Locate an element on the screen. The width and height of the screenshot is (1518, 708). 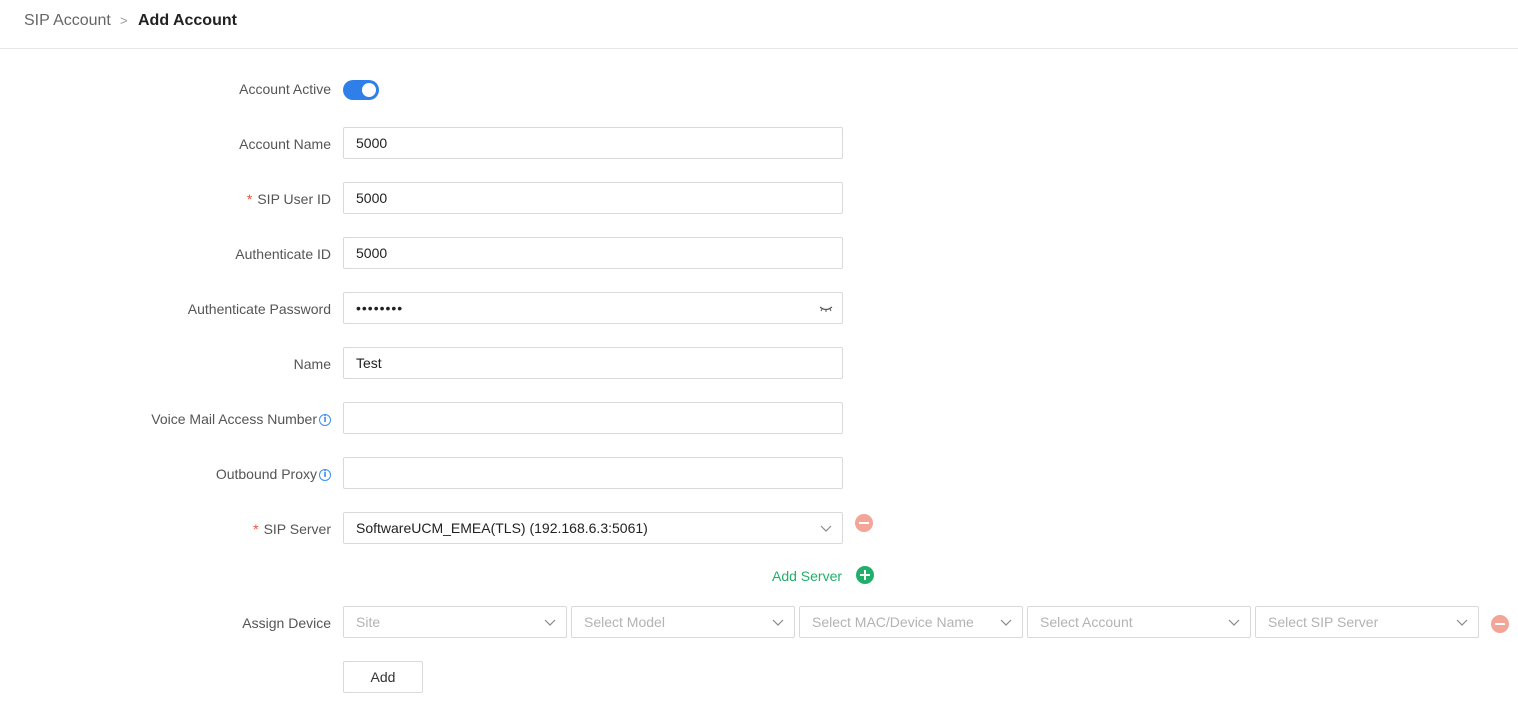
authenticate-password-input: •••••••• is located at coordinates (593, 308).